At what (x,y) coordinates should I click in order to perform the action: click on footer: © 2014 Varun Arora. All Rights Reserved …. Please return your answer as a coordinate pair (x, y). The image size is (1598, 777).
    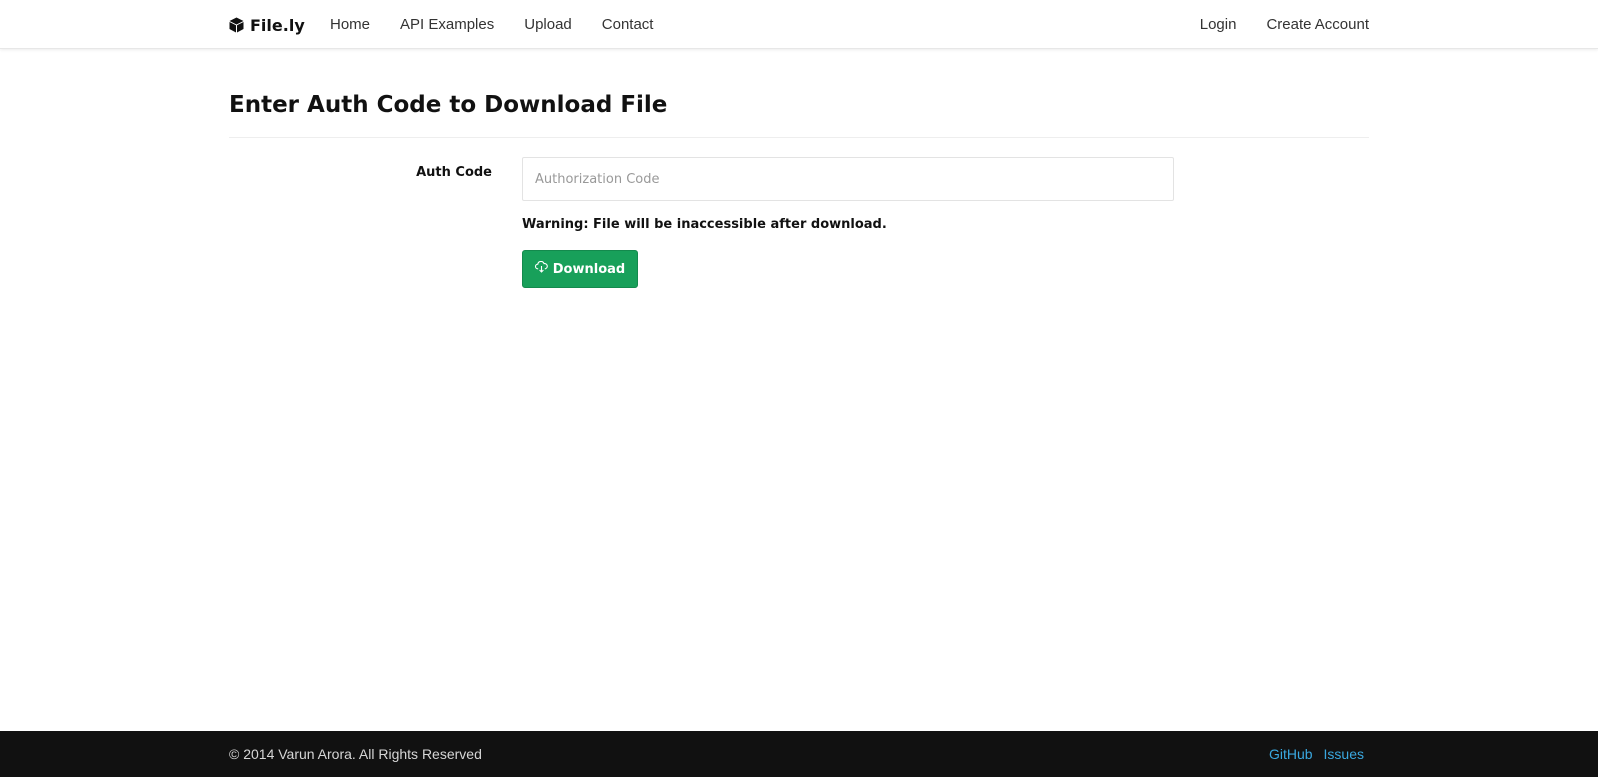
    Looking at the image, I should click on (799, 754).